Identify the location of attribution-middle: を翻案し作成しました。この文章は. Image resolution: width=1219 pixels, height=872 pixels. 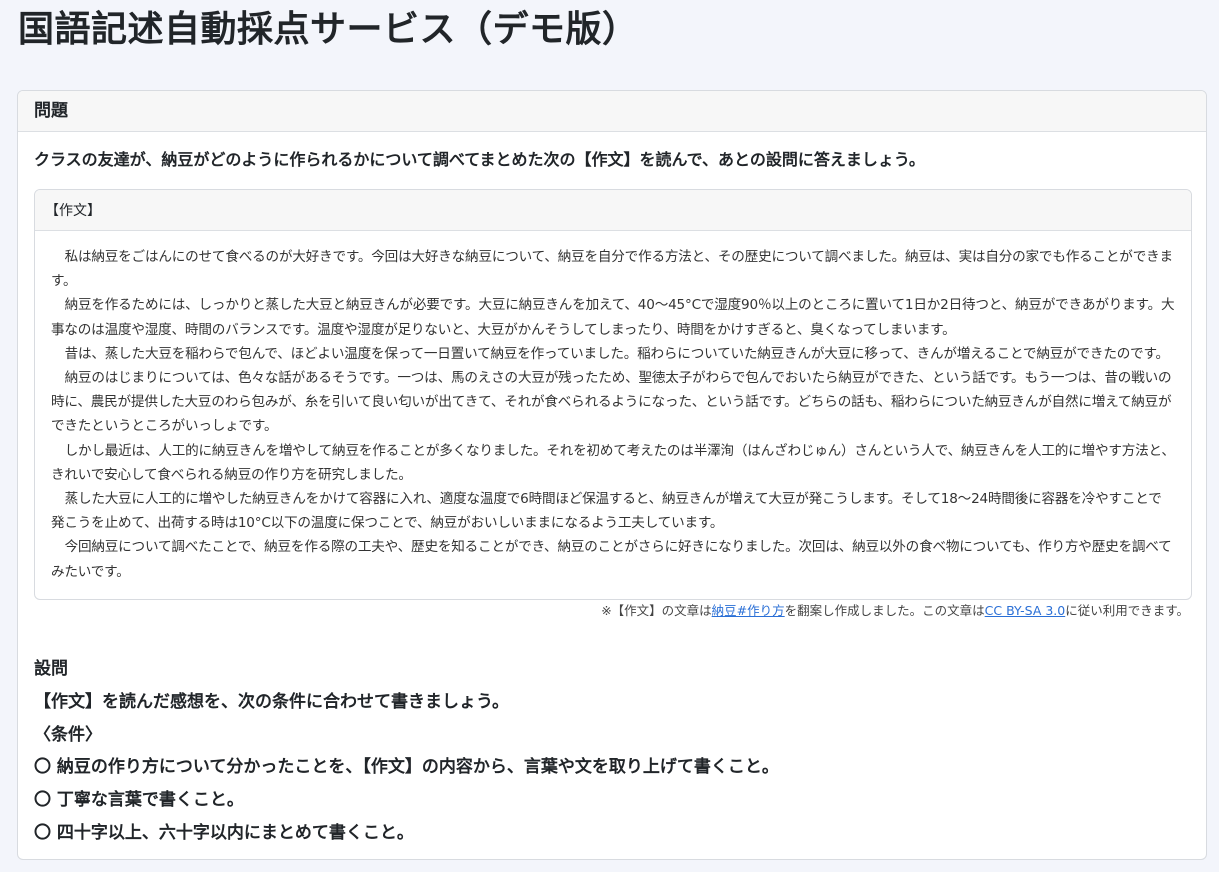
(884, 610).